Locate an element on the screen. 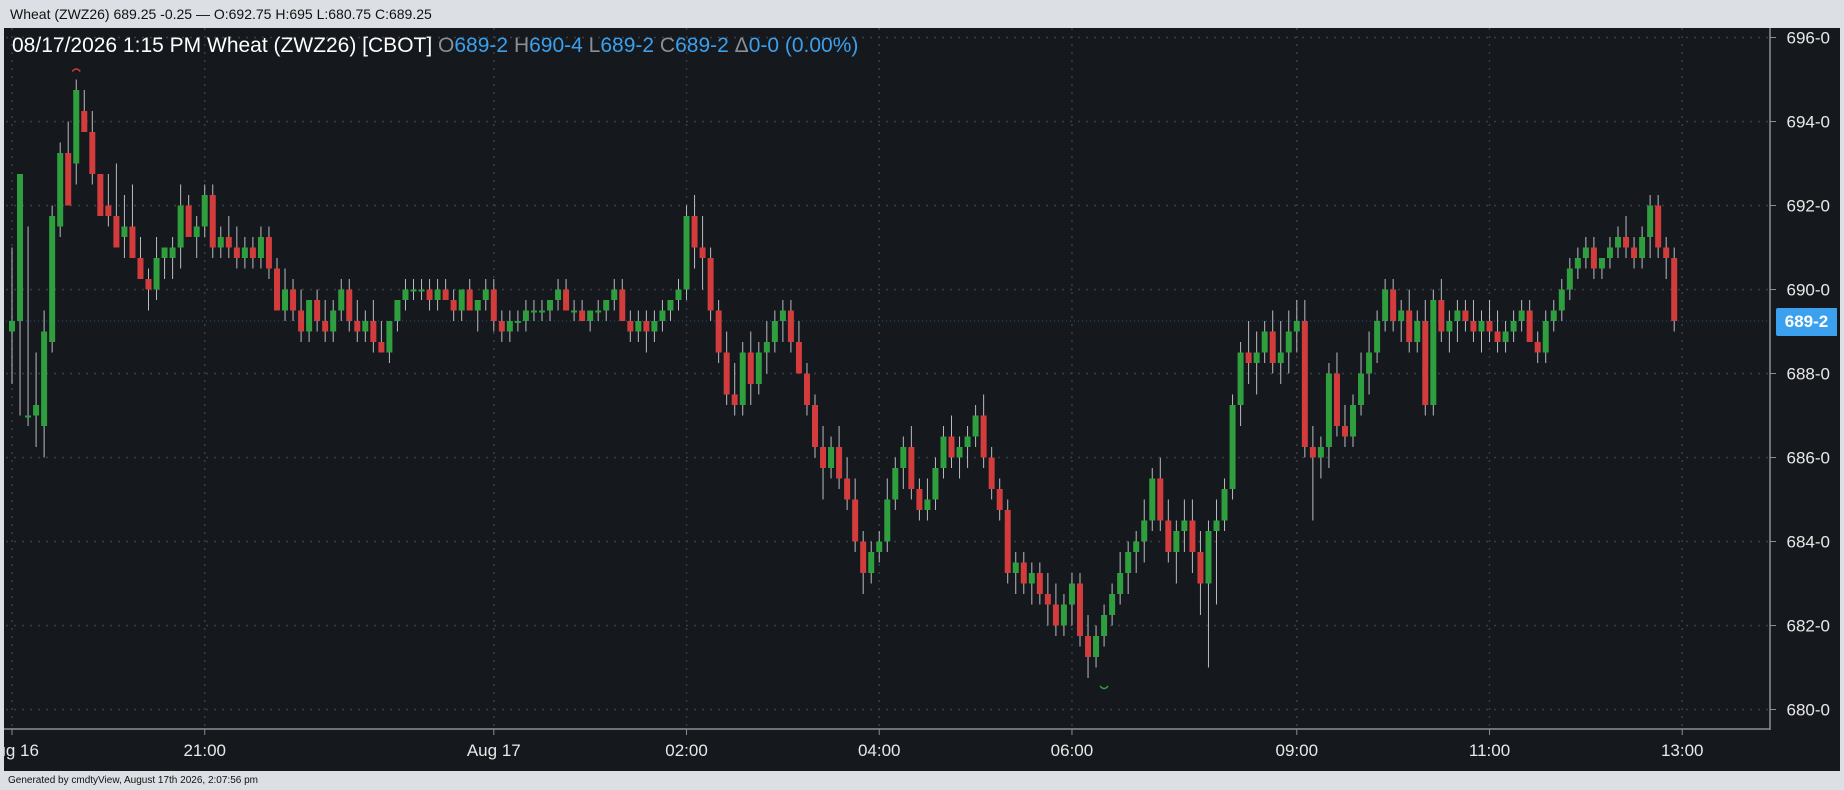 The height and width of the screenshot is (790, 1844). x-tick-label: Aug 16 is located at coordinates (21, 750).